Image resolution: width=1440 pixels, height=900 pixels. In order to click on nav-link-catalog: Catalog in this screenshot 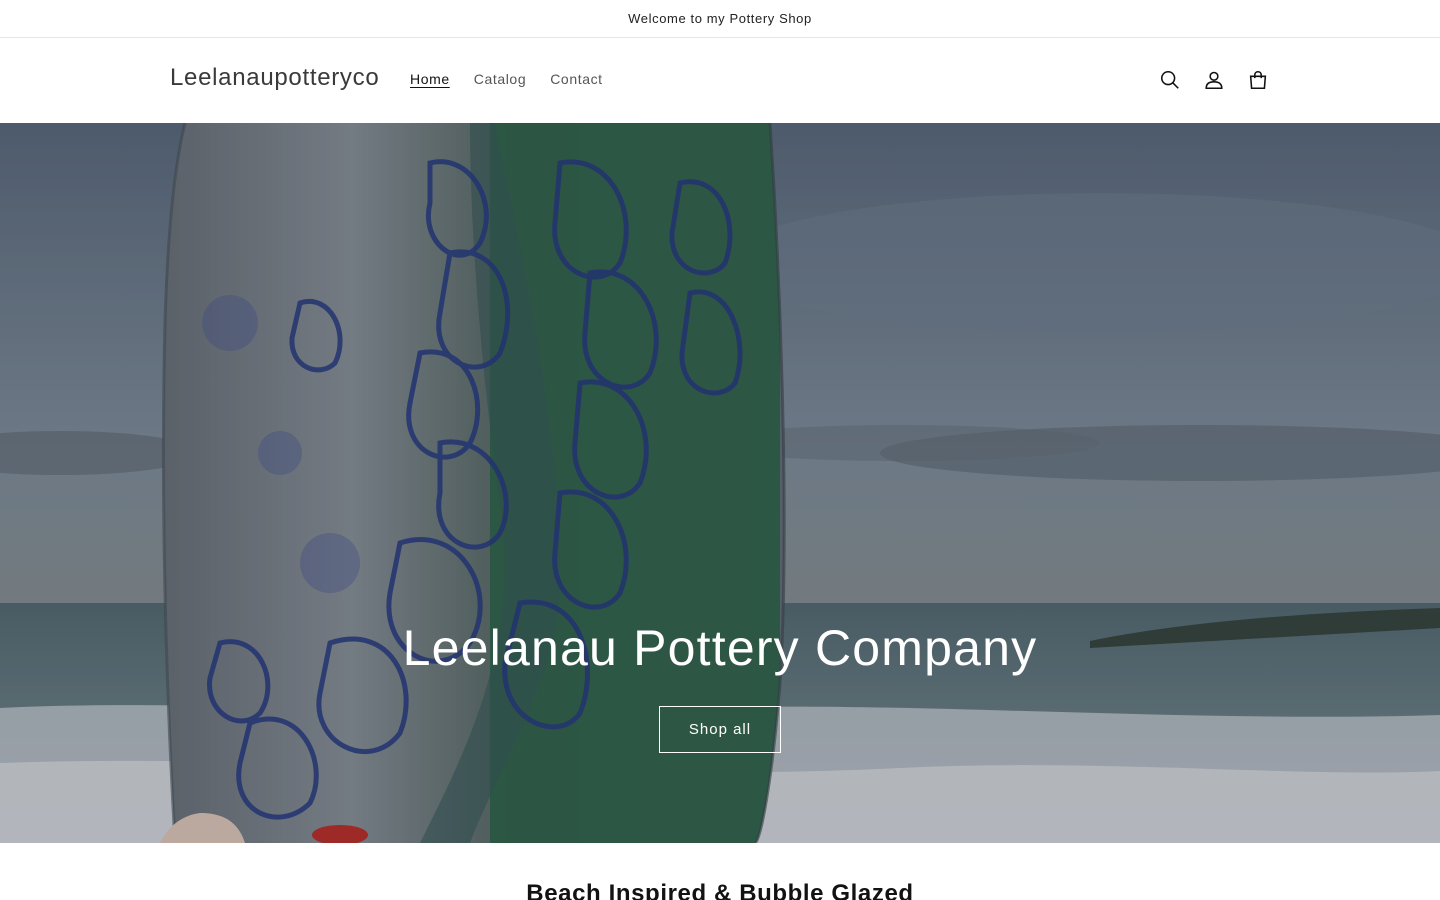, I will do `click(500, 79)`.